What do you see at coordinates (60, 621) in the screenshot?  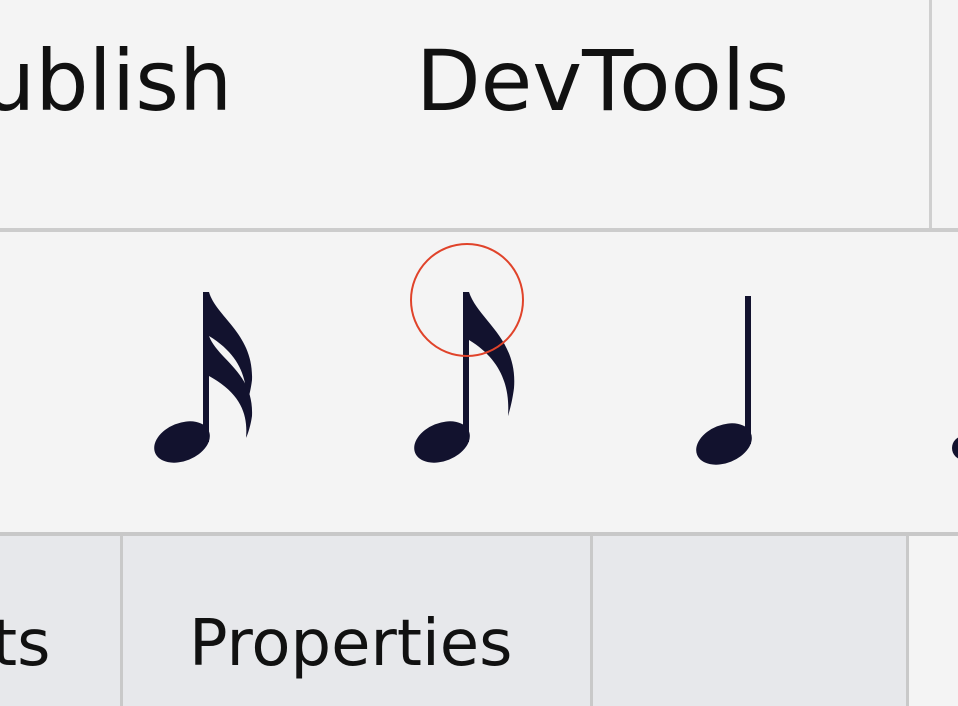 I see `tab-palettes: ts` at bounding box center [60, 621].